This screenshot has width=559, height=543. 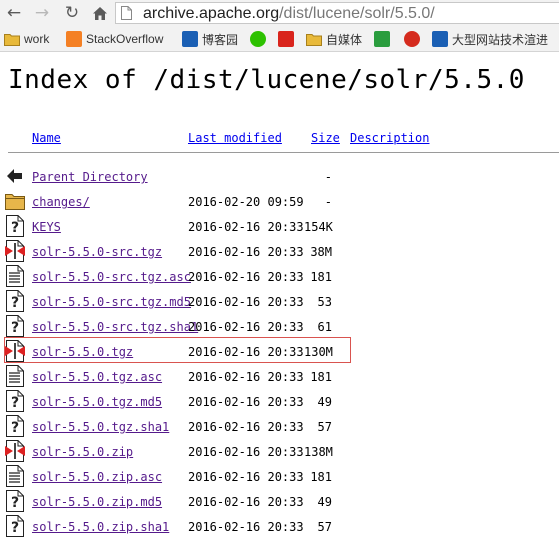 I want to click on column-header-size: Size, so click(x=325, y=138).